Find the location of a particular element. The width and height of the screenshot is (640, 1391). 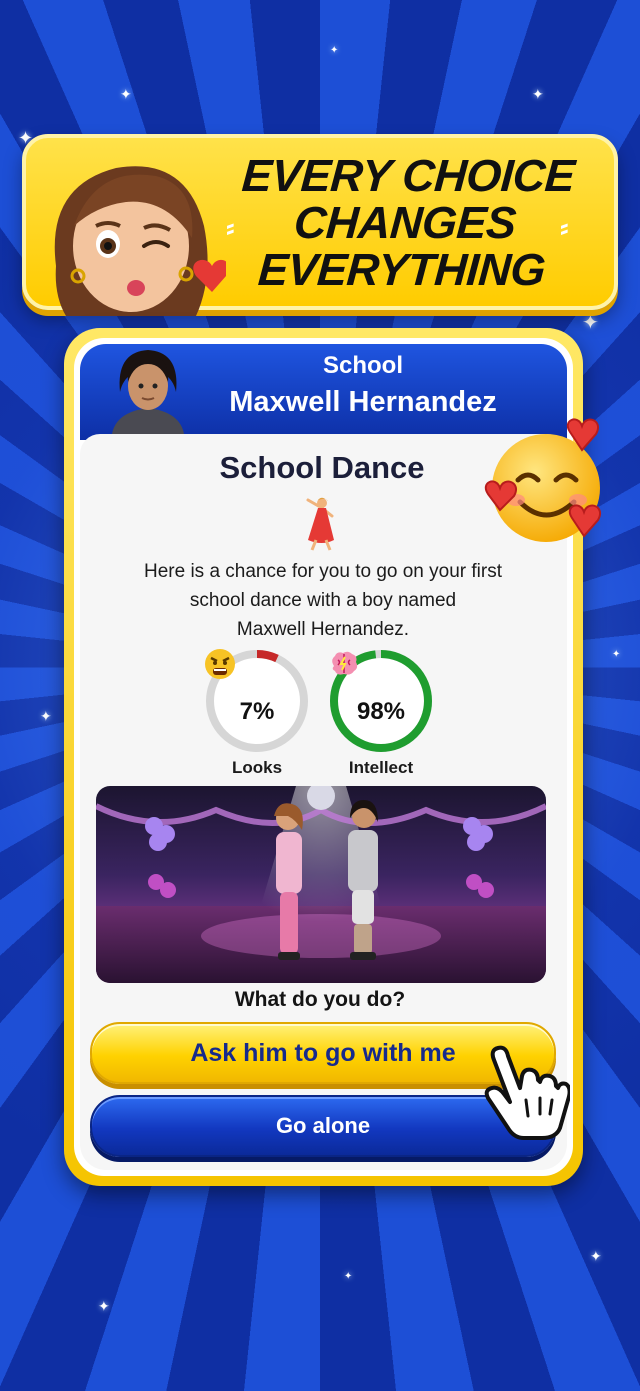

location-label: School is located at coordinates (362, 365).